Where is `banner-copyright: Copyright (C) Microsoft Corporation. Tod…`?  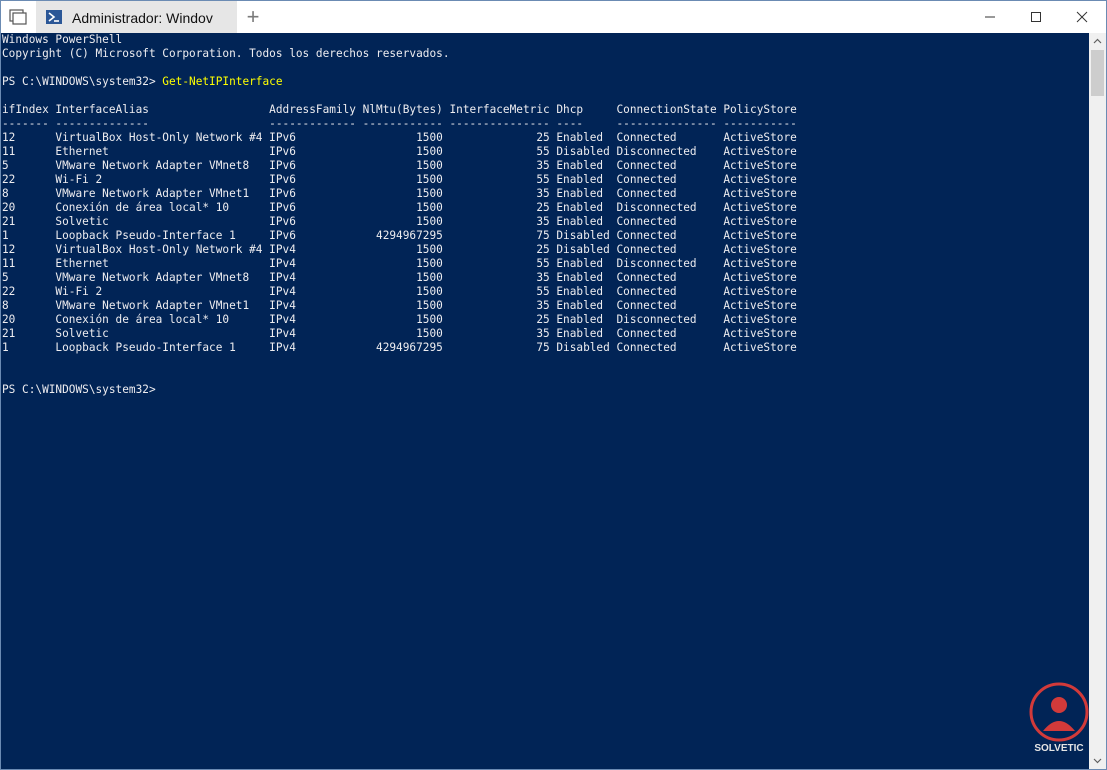 banner-copyright: Copyright (C) Microsoft Corporation. Tod… is located at coordinates (226, 53).